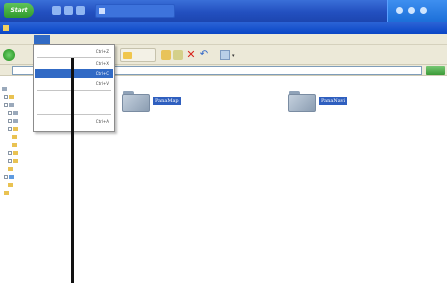 This screenshot has height=283, width=447. Describe the element at coordinates (72, 170) in the screenshot. I see `callout-line` at that location.